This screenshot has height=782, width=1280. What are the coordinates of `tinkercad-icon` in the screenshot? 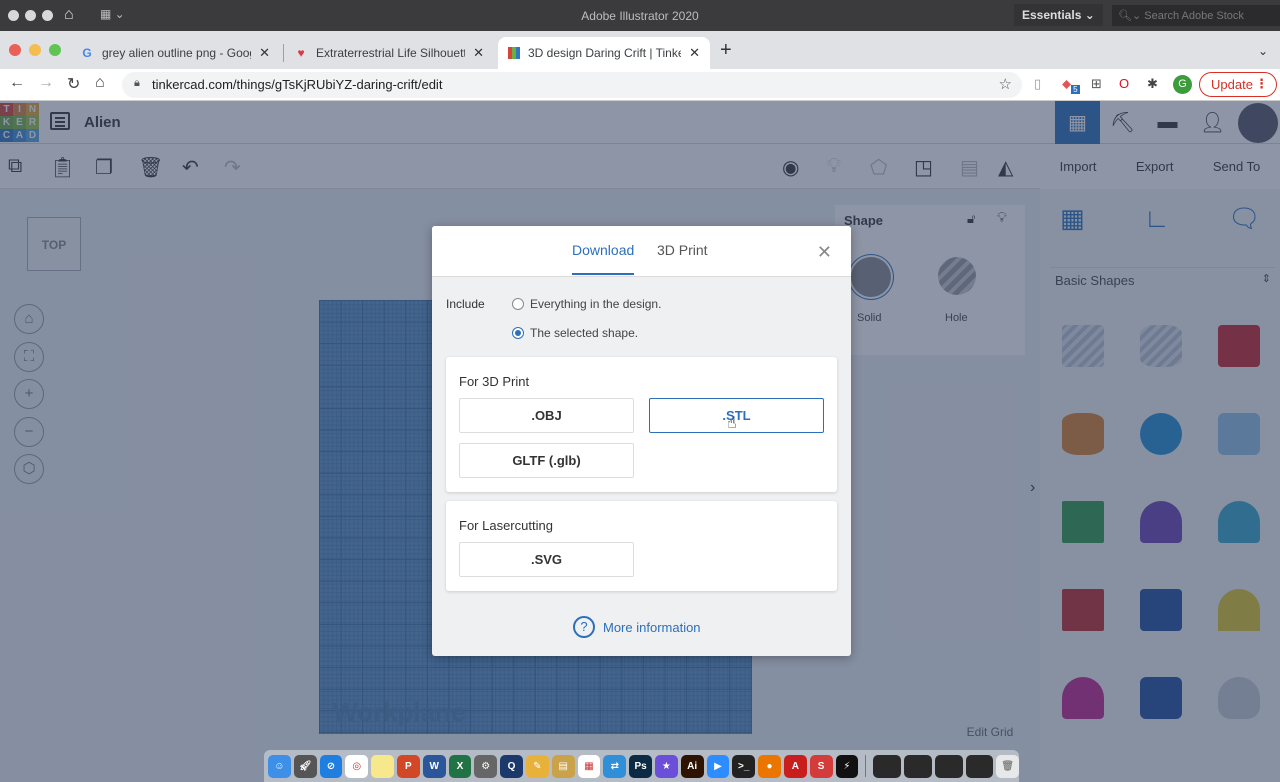 It's located at (514, 53).